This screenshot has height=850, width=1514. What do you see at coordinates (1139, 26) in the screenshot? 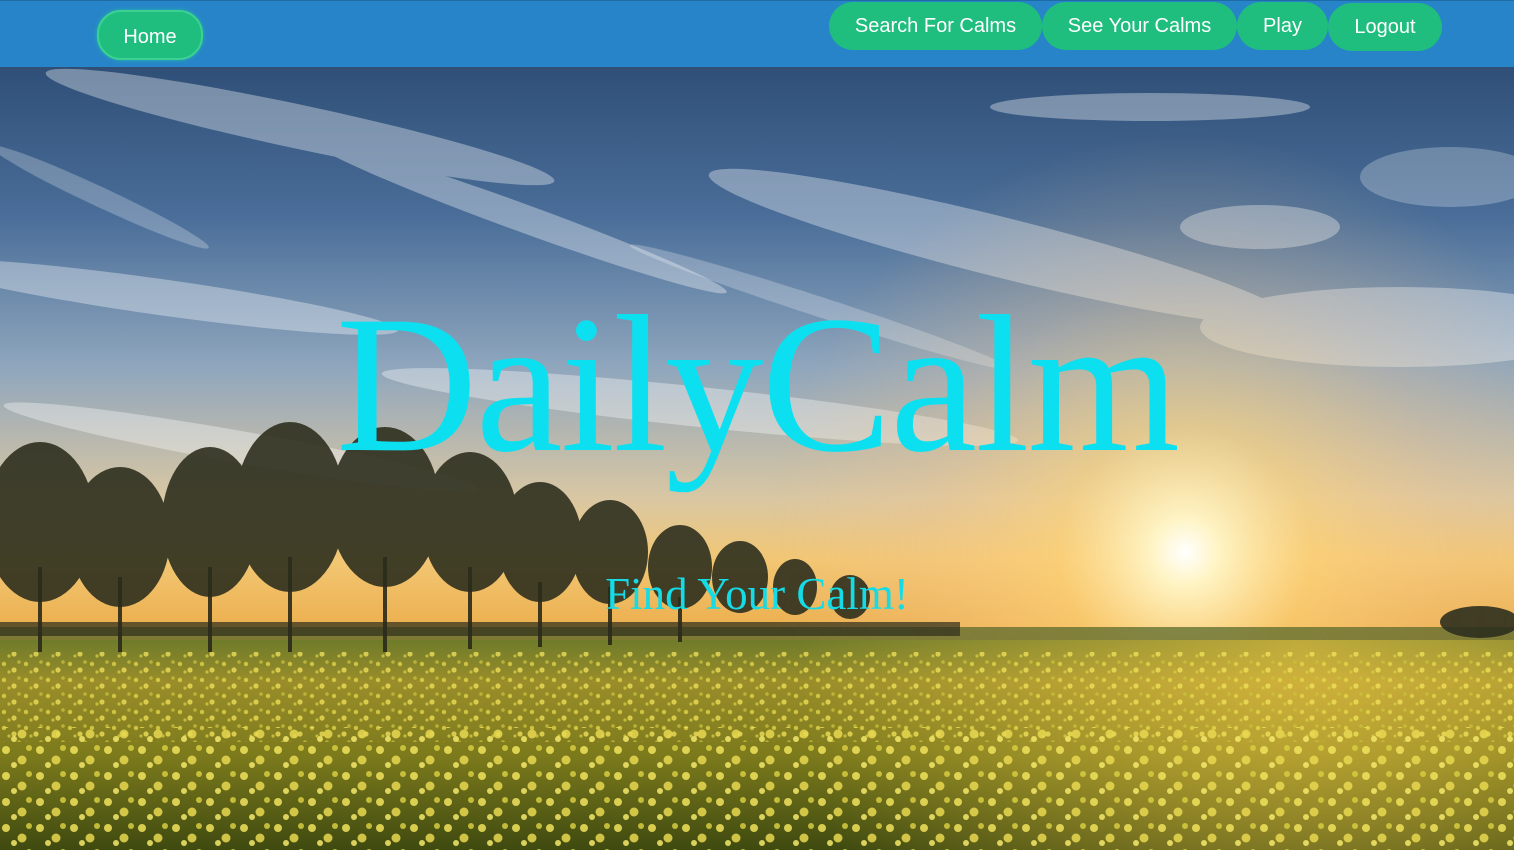
I see `see-calms-button: See Your Calms` at bounding box center [1139, 26].